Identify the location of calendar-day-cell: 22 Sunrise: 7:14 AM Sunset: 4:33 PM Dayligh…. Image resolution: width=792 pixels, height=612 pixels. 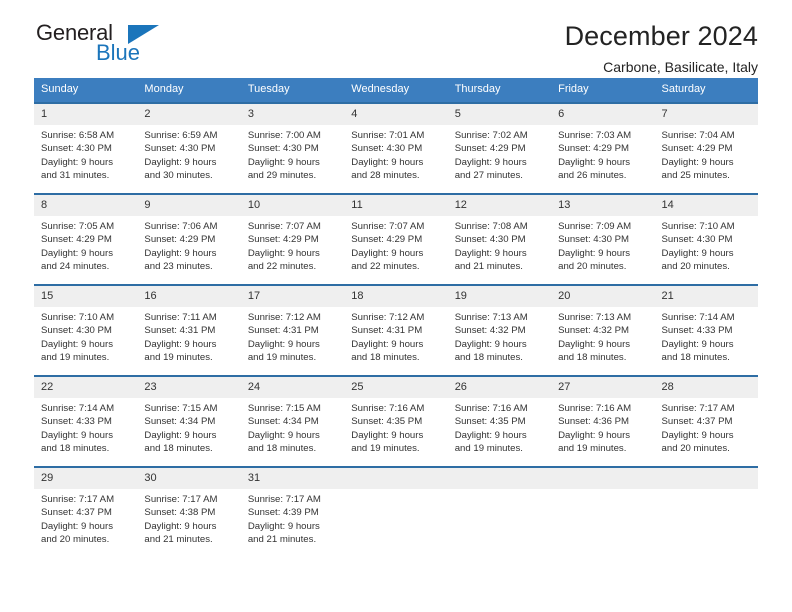
(86, 421).